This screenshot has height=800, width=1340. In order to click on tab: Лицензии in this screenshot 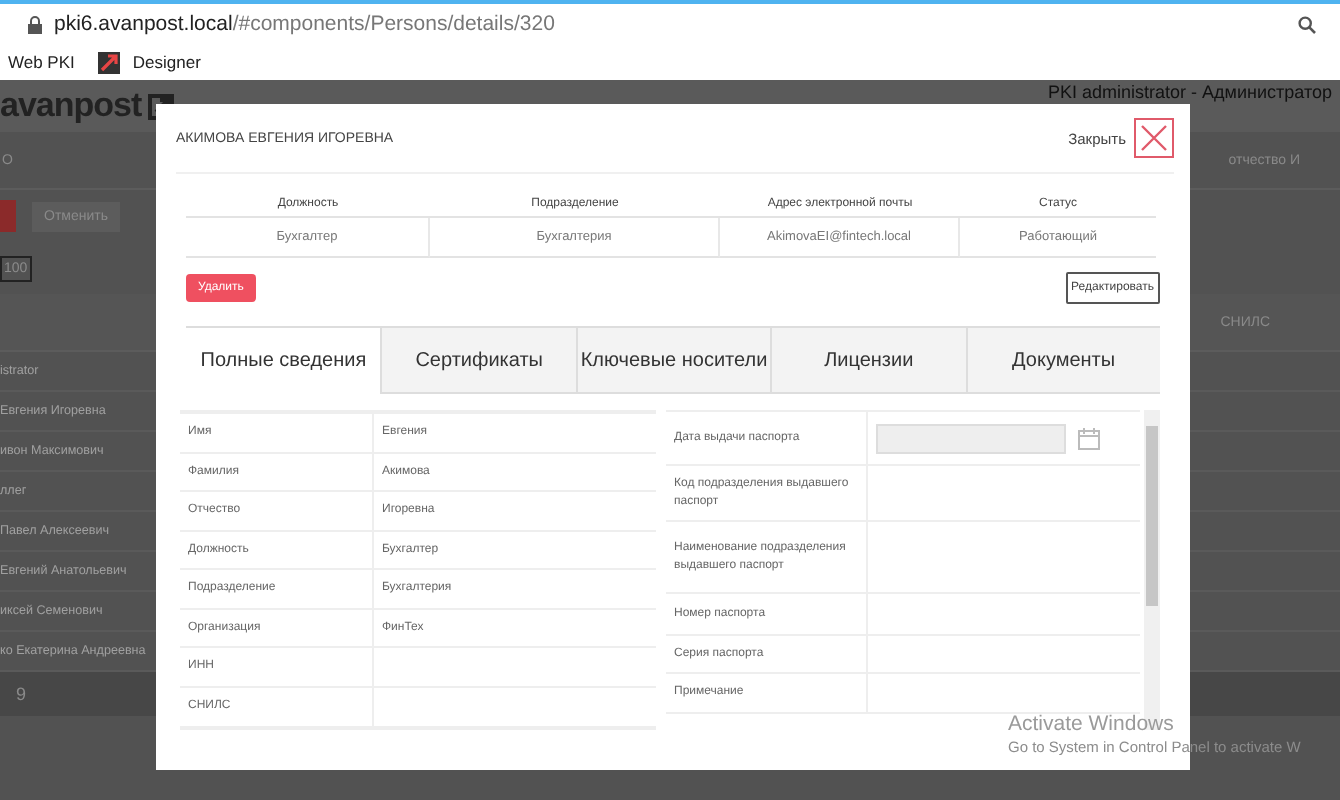, I will do `click(868, 361)`.